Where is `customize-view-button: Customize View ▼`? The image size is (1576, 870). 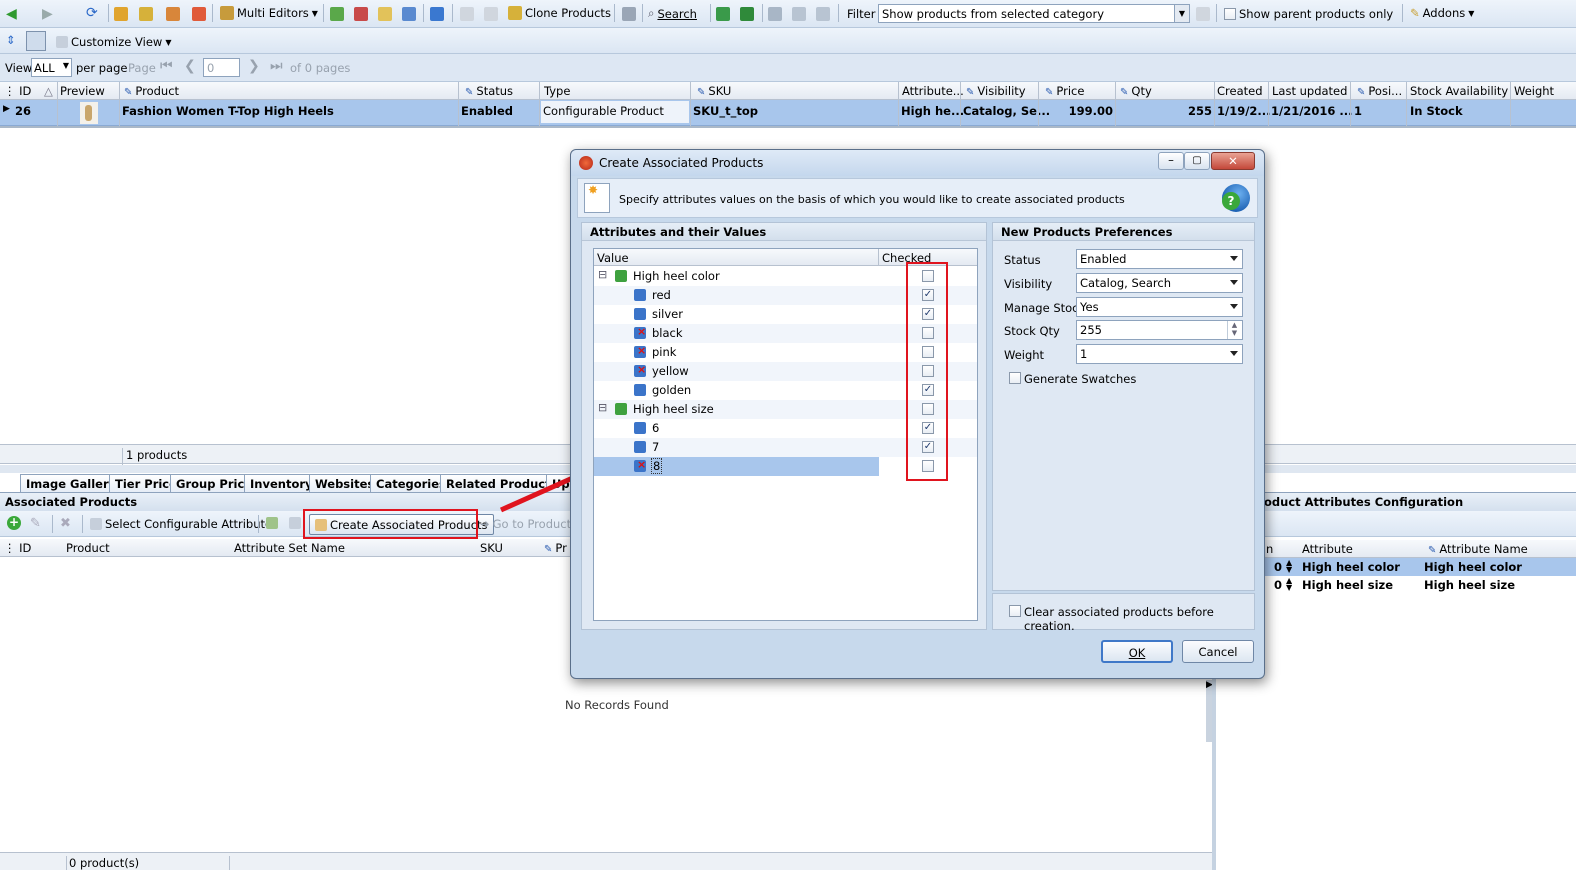
customize-view-button: Customize View ▼ is located at coordinates (113, 42).